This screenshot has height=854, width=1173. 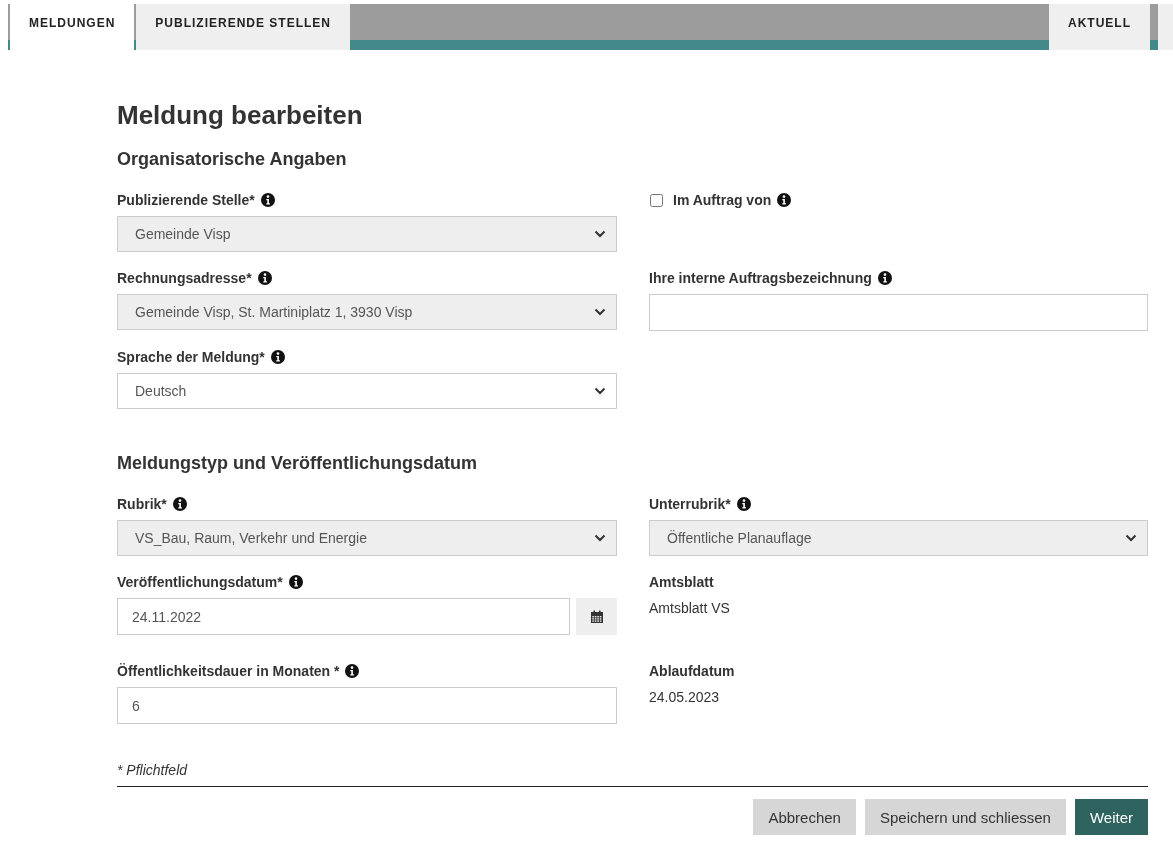 I want to click on input-field, so click(x=898, y=312).